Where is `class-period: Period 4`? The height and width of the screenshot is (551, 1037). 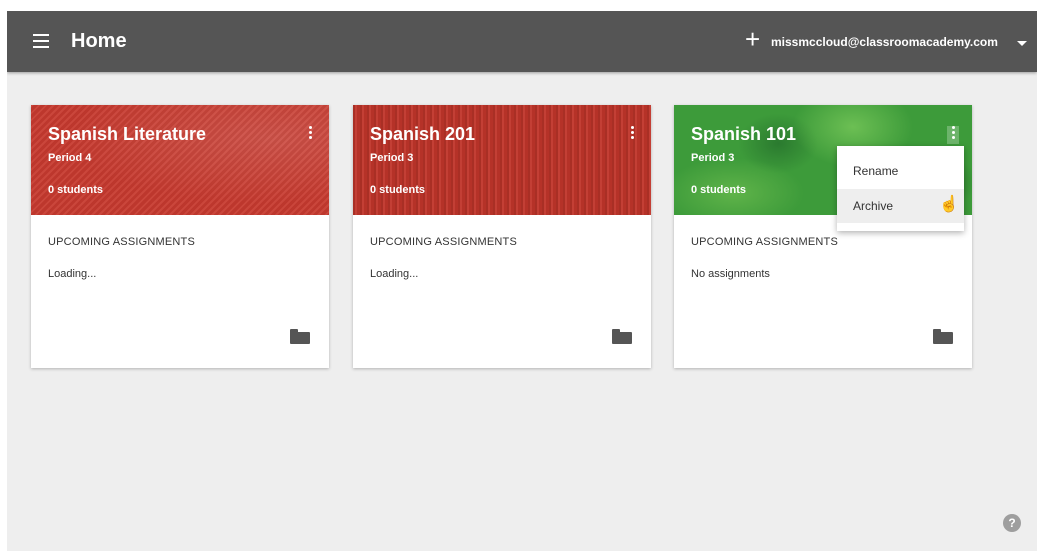 class-period: Period 4 is located at coordinates (70, 158).